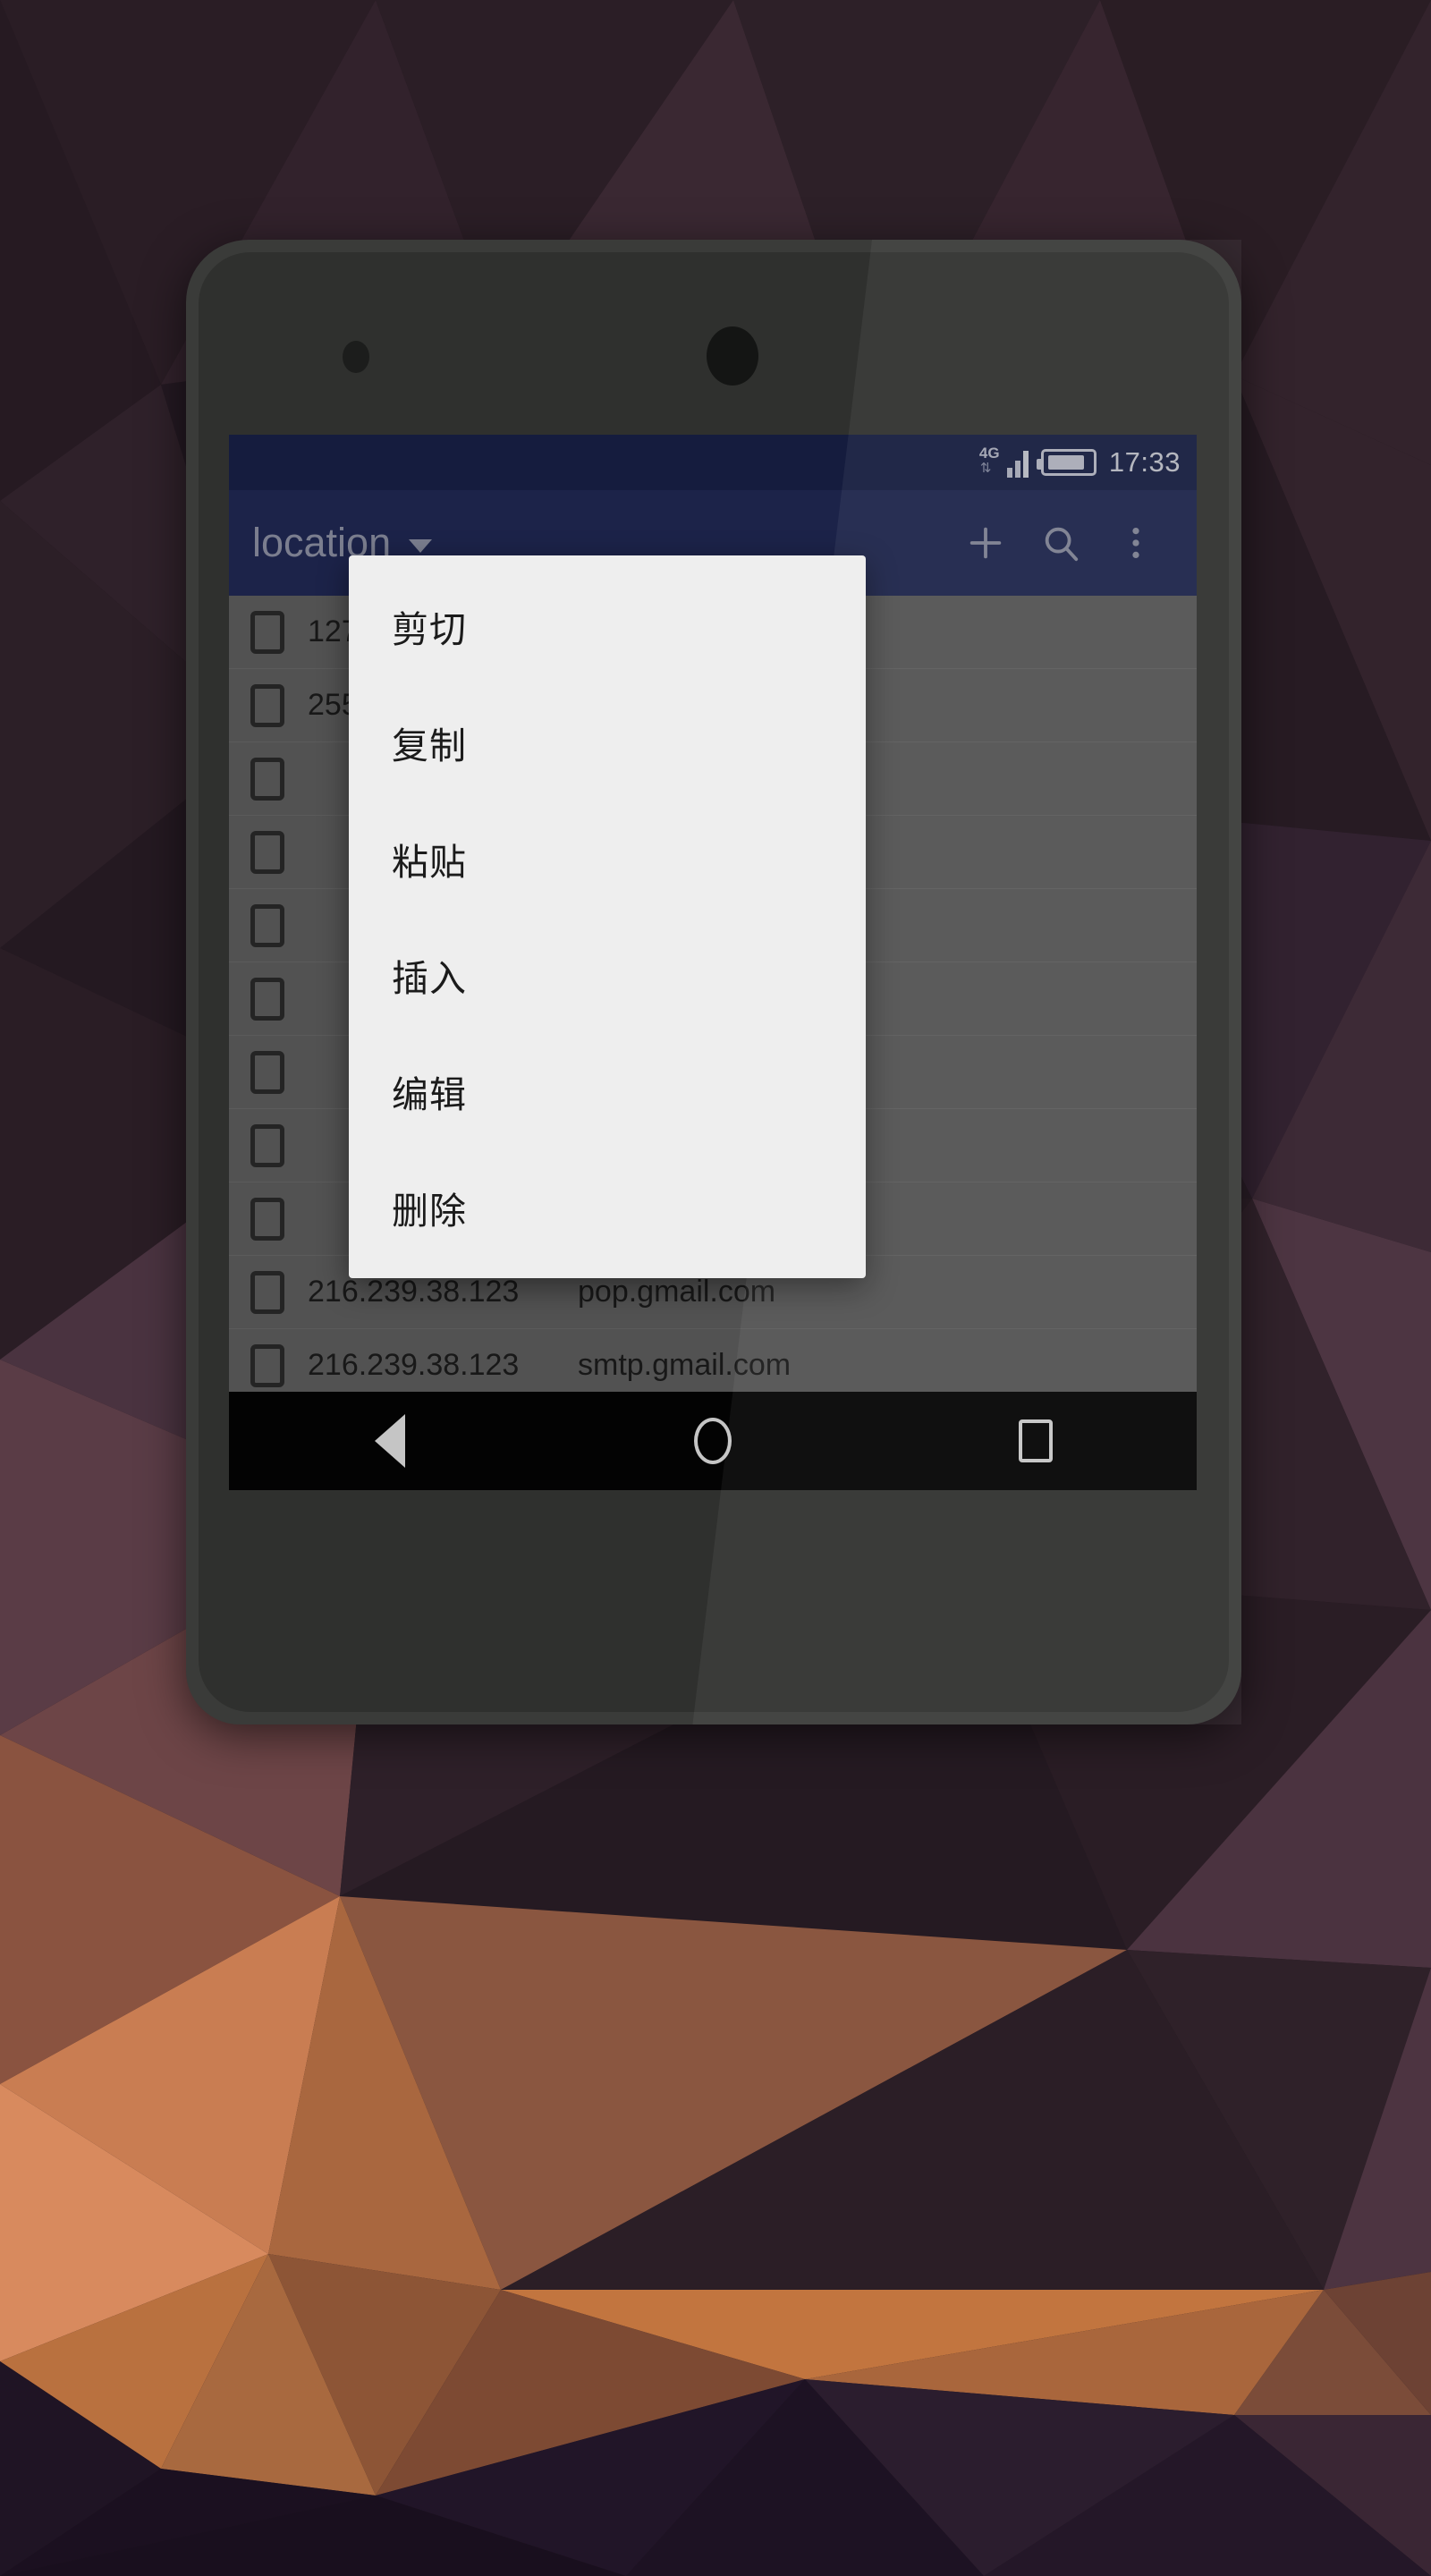 This screenshot has height=2576, width=1431. I want to click on menu-item-cut: 剪切, so click(608, 626).